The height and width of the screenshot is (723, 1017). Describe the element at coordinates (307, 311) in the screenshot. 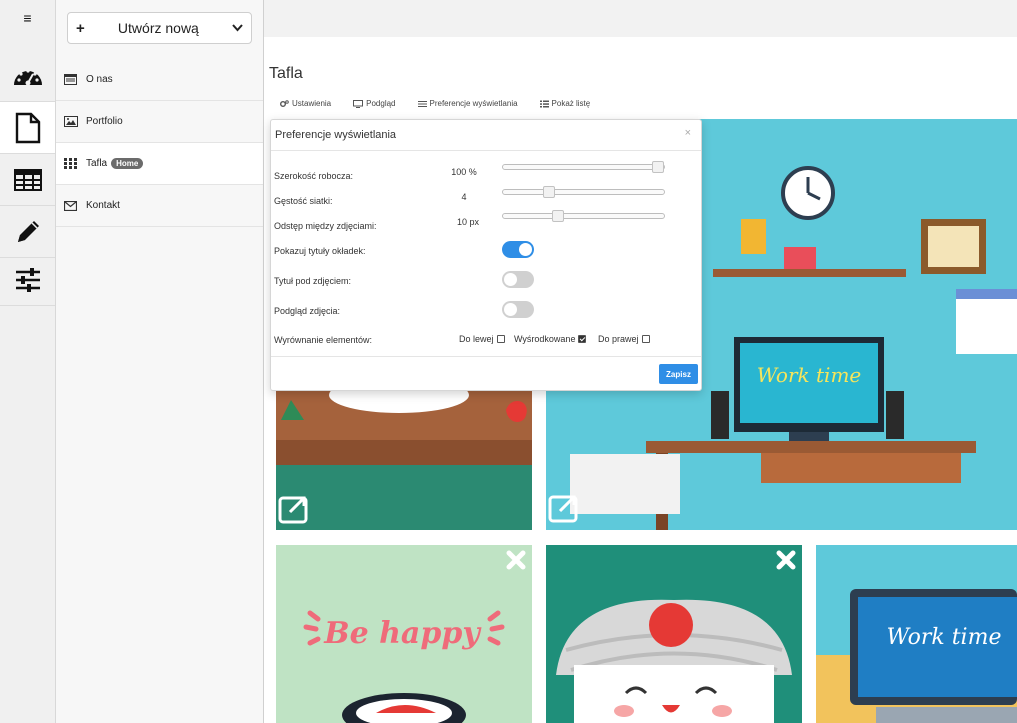

I see `preview-label: Podgląd zdjęcia:` at that location.